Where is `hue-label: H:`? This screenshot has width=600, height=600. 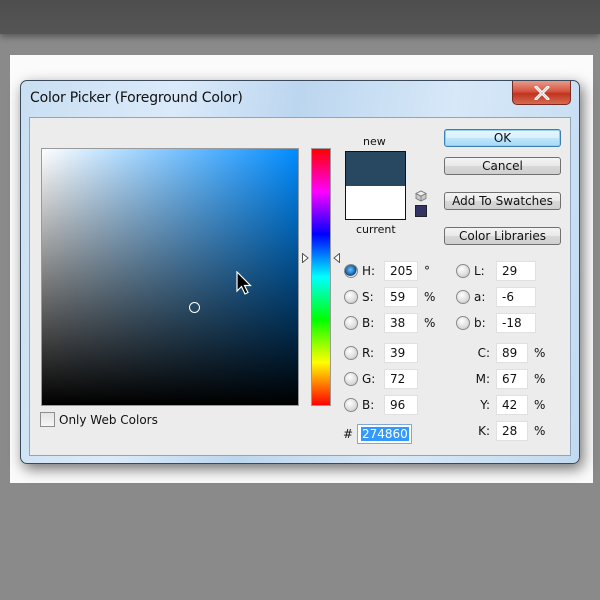 hue-label: H: is located at coordinates (369, 271).